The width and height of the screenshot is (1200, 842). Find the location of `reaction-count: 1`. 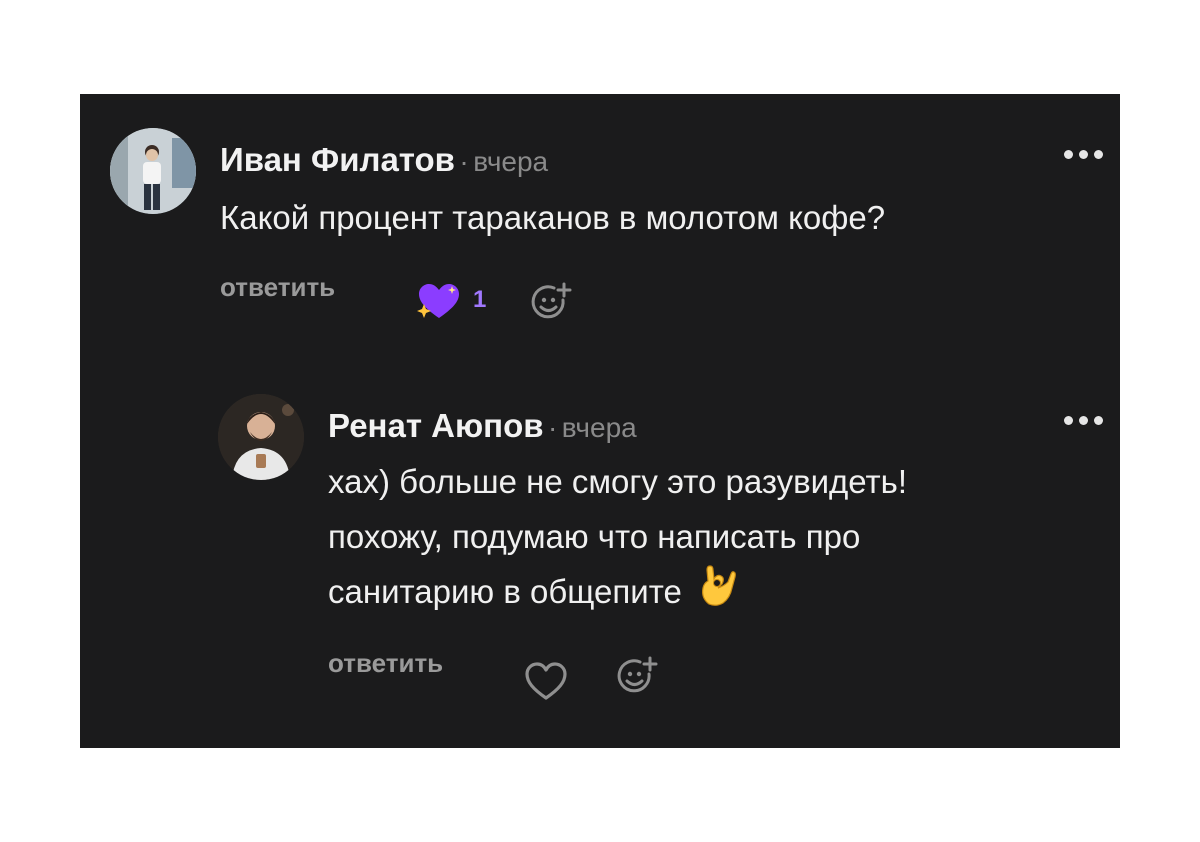

reaction-count: 1 is located at coordinates (480, 299).